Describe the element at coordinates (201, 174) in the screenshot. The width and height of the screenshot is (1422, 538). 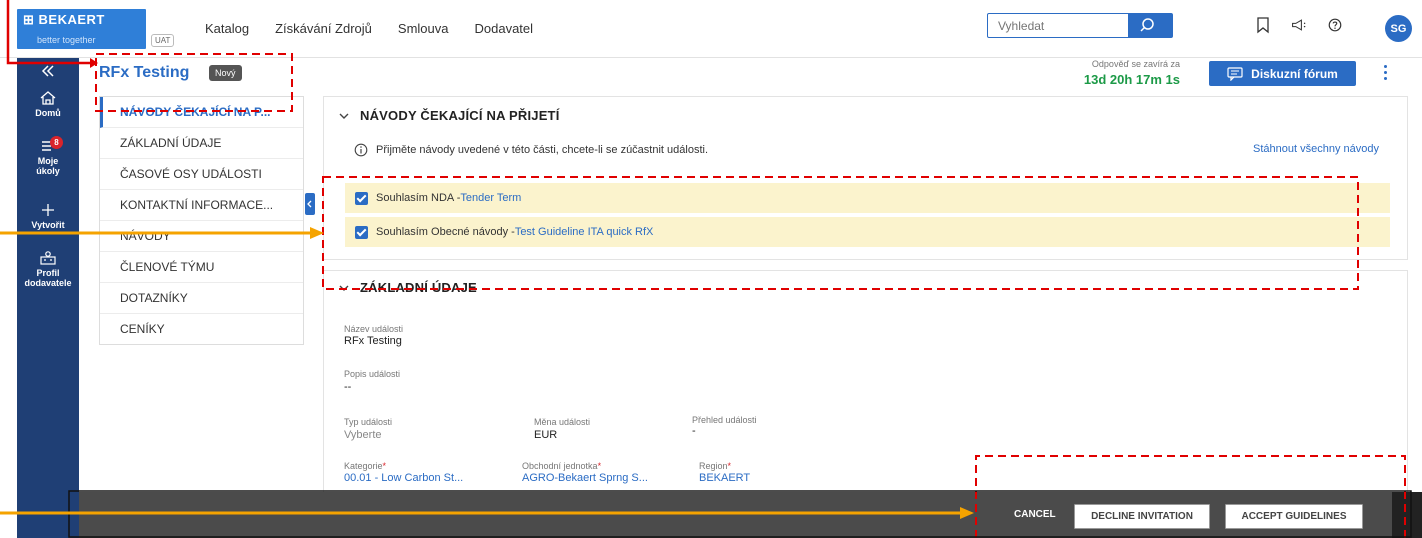
I see `section-item-timeline: ČASOVÉ OSY UDÁLOSTI` at that location.